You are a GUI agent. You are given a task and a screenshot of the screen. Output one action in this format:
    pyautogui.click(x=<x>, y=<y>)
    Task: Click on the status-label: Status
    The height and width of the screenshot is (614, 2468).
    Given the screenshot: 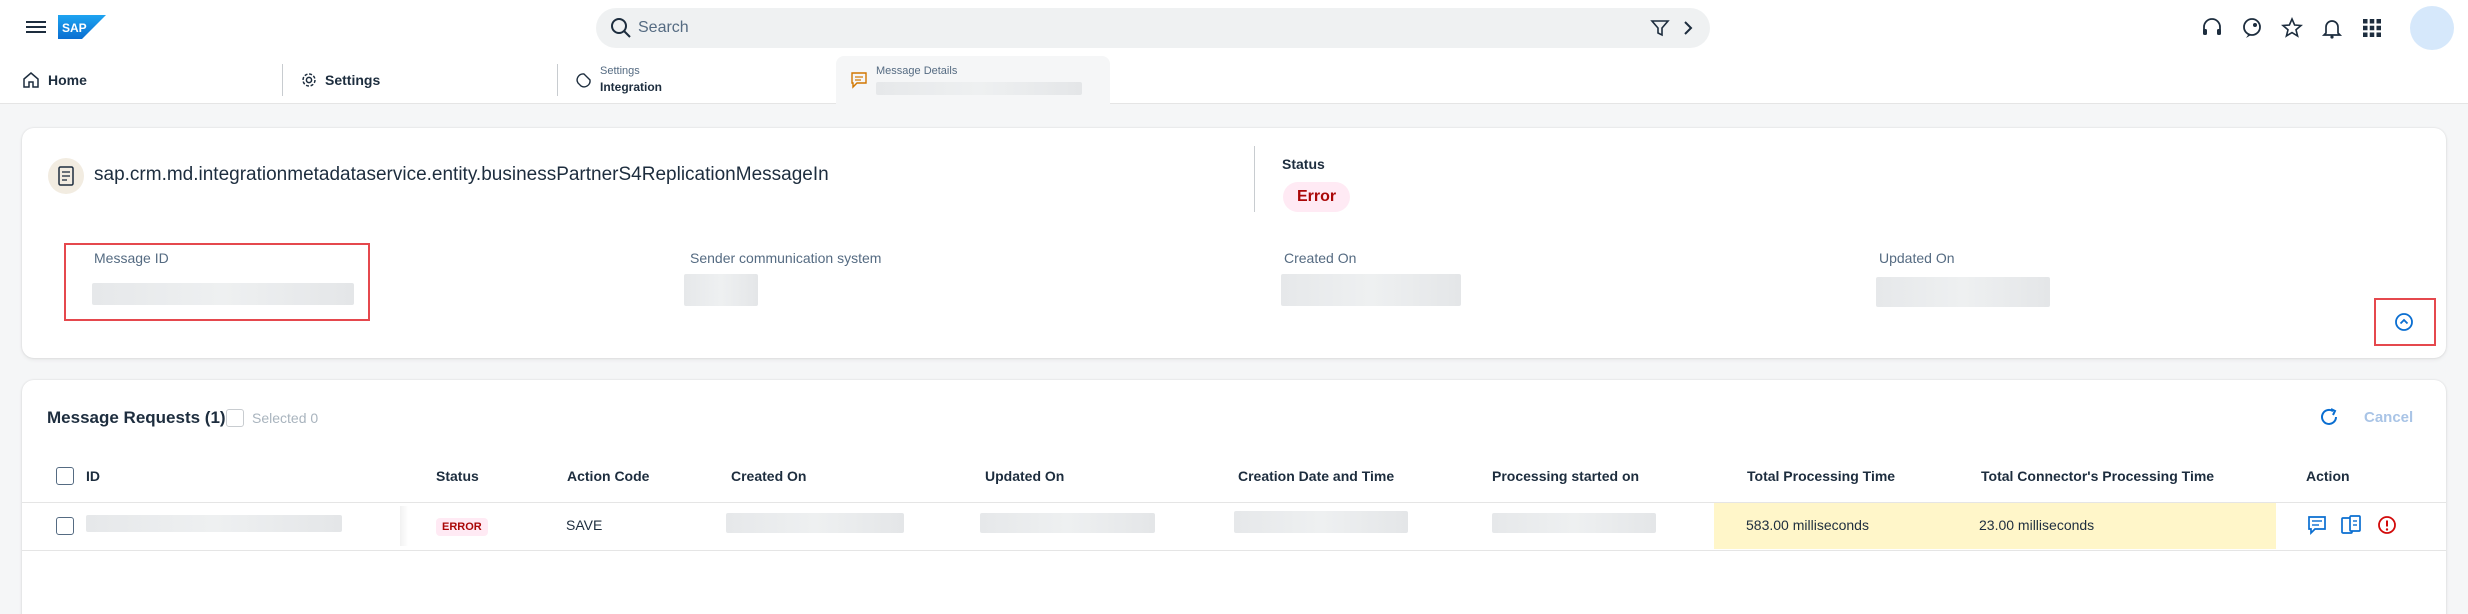 What is the action you would take?
    pyautogui.click(x=1303, y=164)
    